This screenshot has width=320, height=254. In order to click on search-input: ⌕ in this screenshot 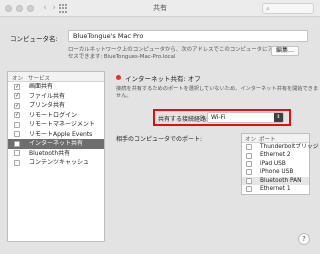, I will do `click(288, 8)`.